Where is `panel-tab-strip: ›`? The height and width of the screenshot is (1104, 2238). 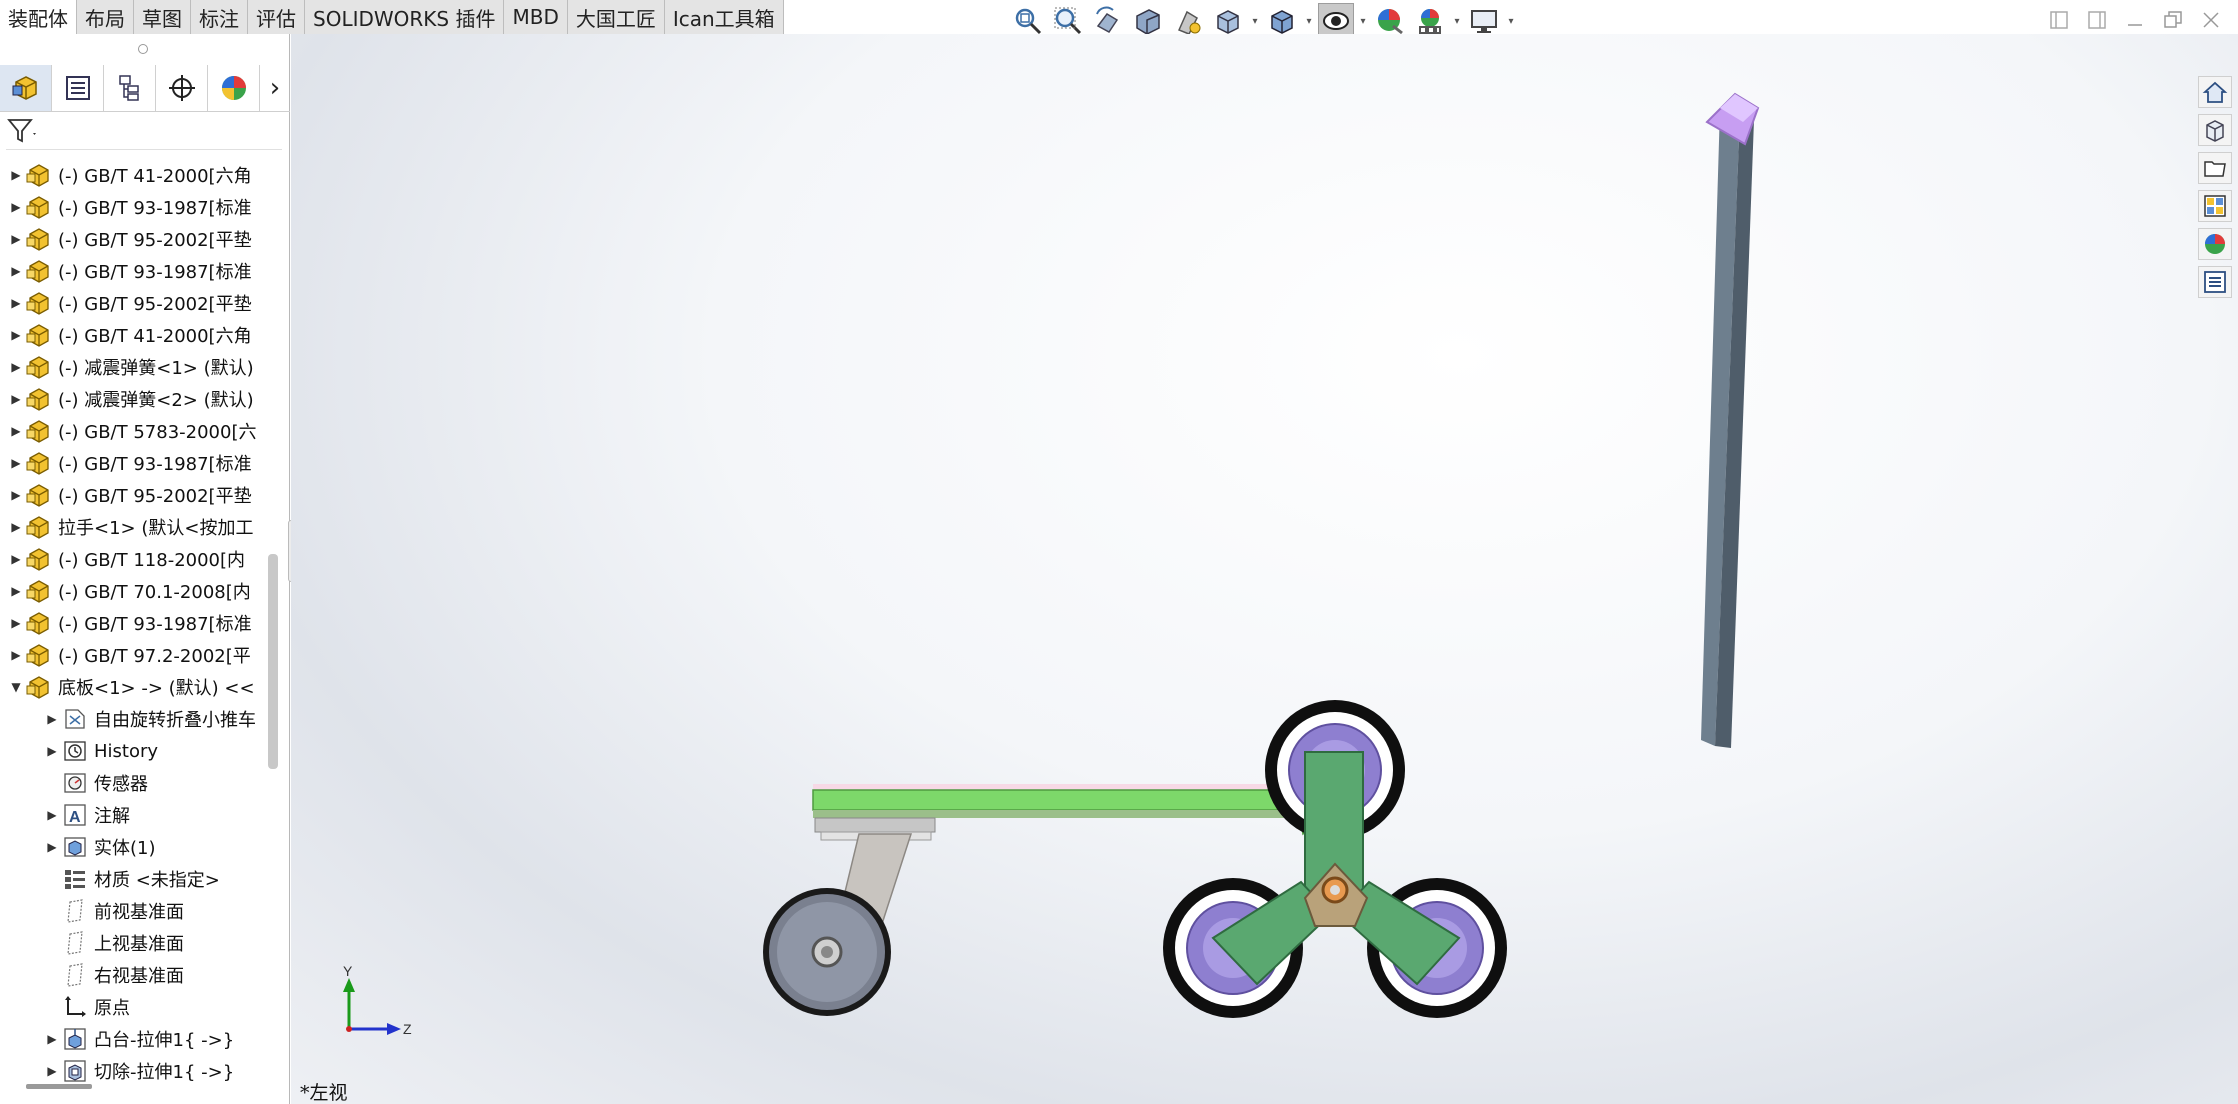 panel-tab-strip: › is located at coordinates (145, 88).